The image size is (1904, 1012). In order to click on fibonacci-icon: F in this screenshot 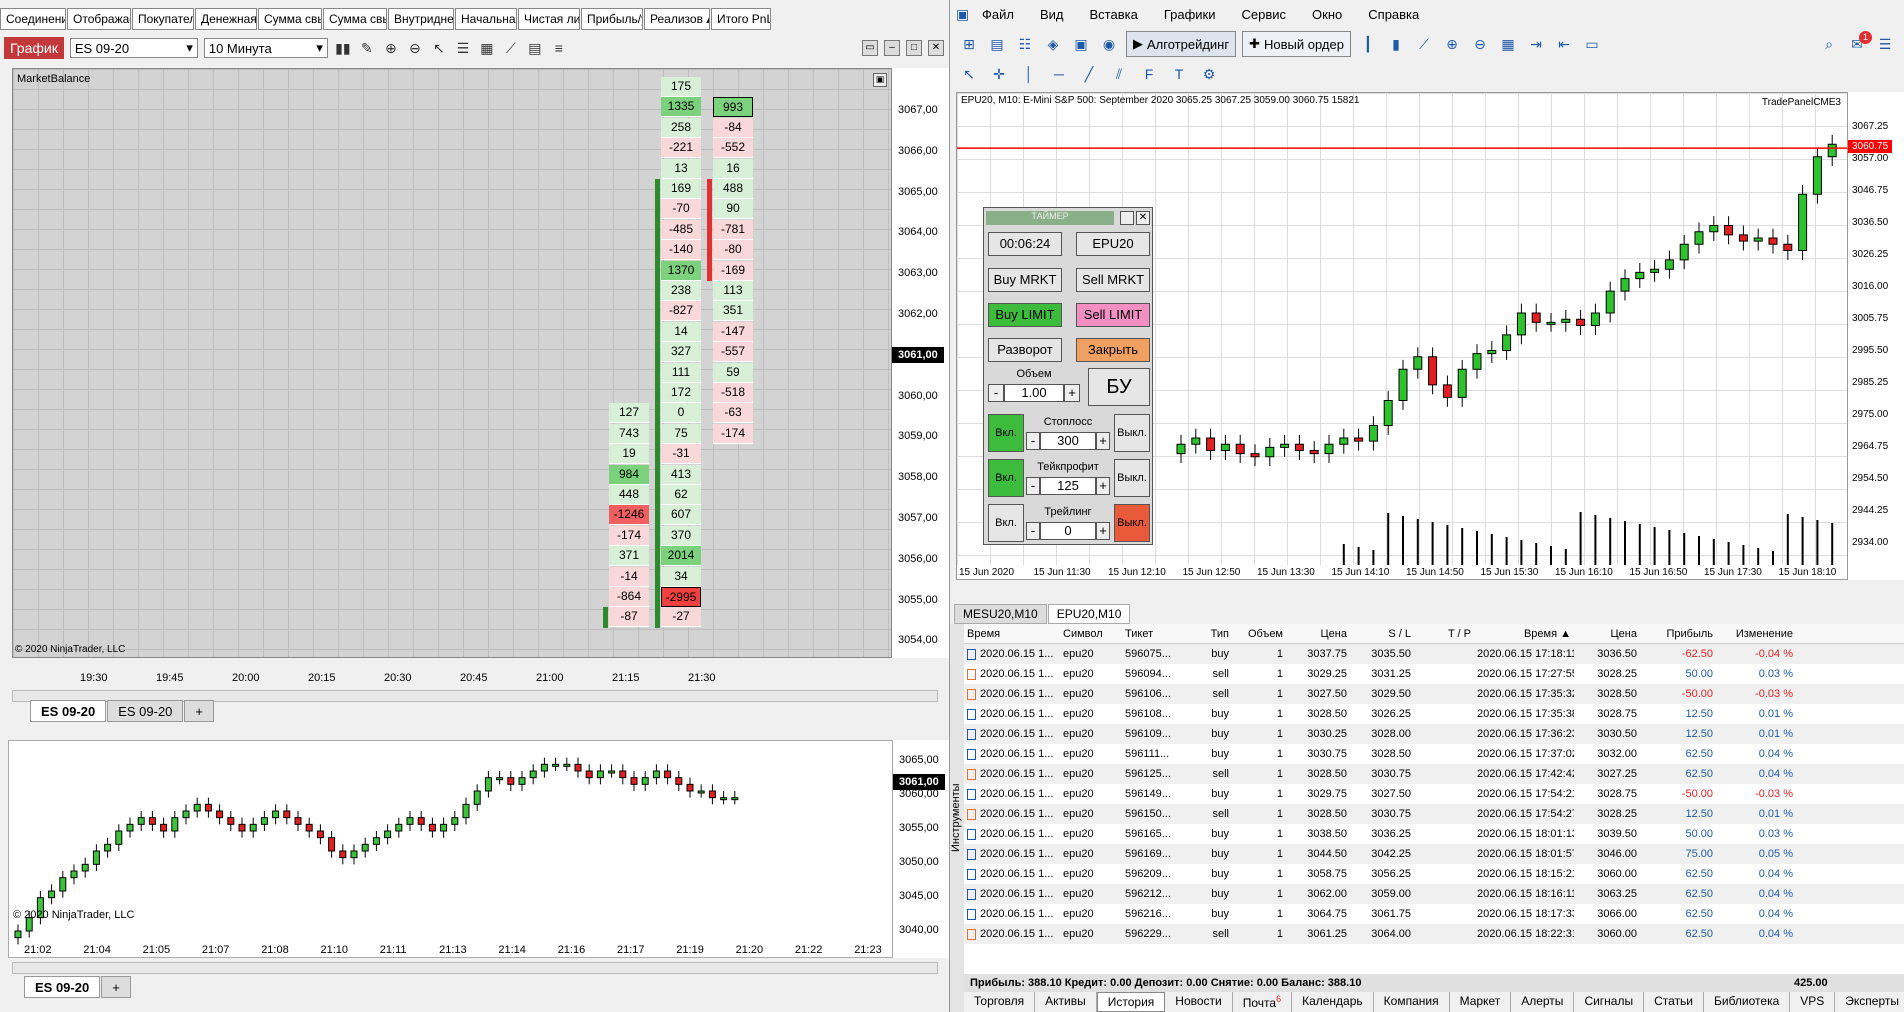, I will do `click(1149, 74)`.